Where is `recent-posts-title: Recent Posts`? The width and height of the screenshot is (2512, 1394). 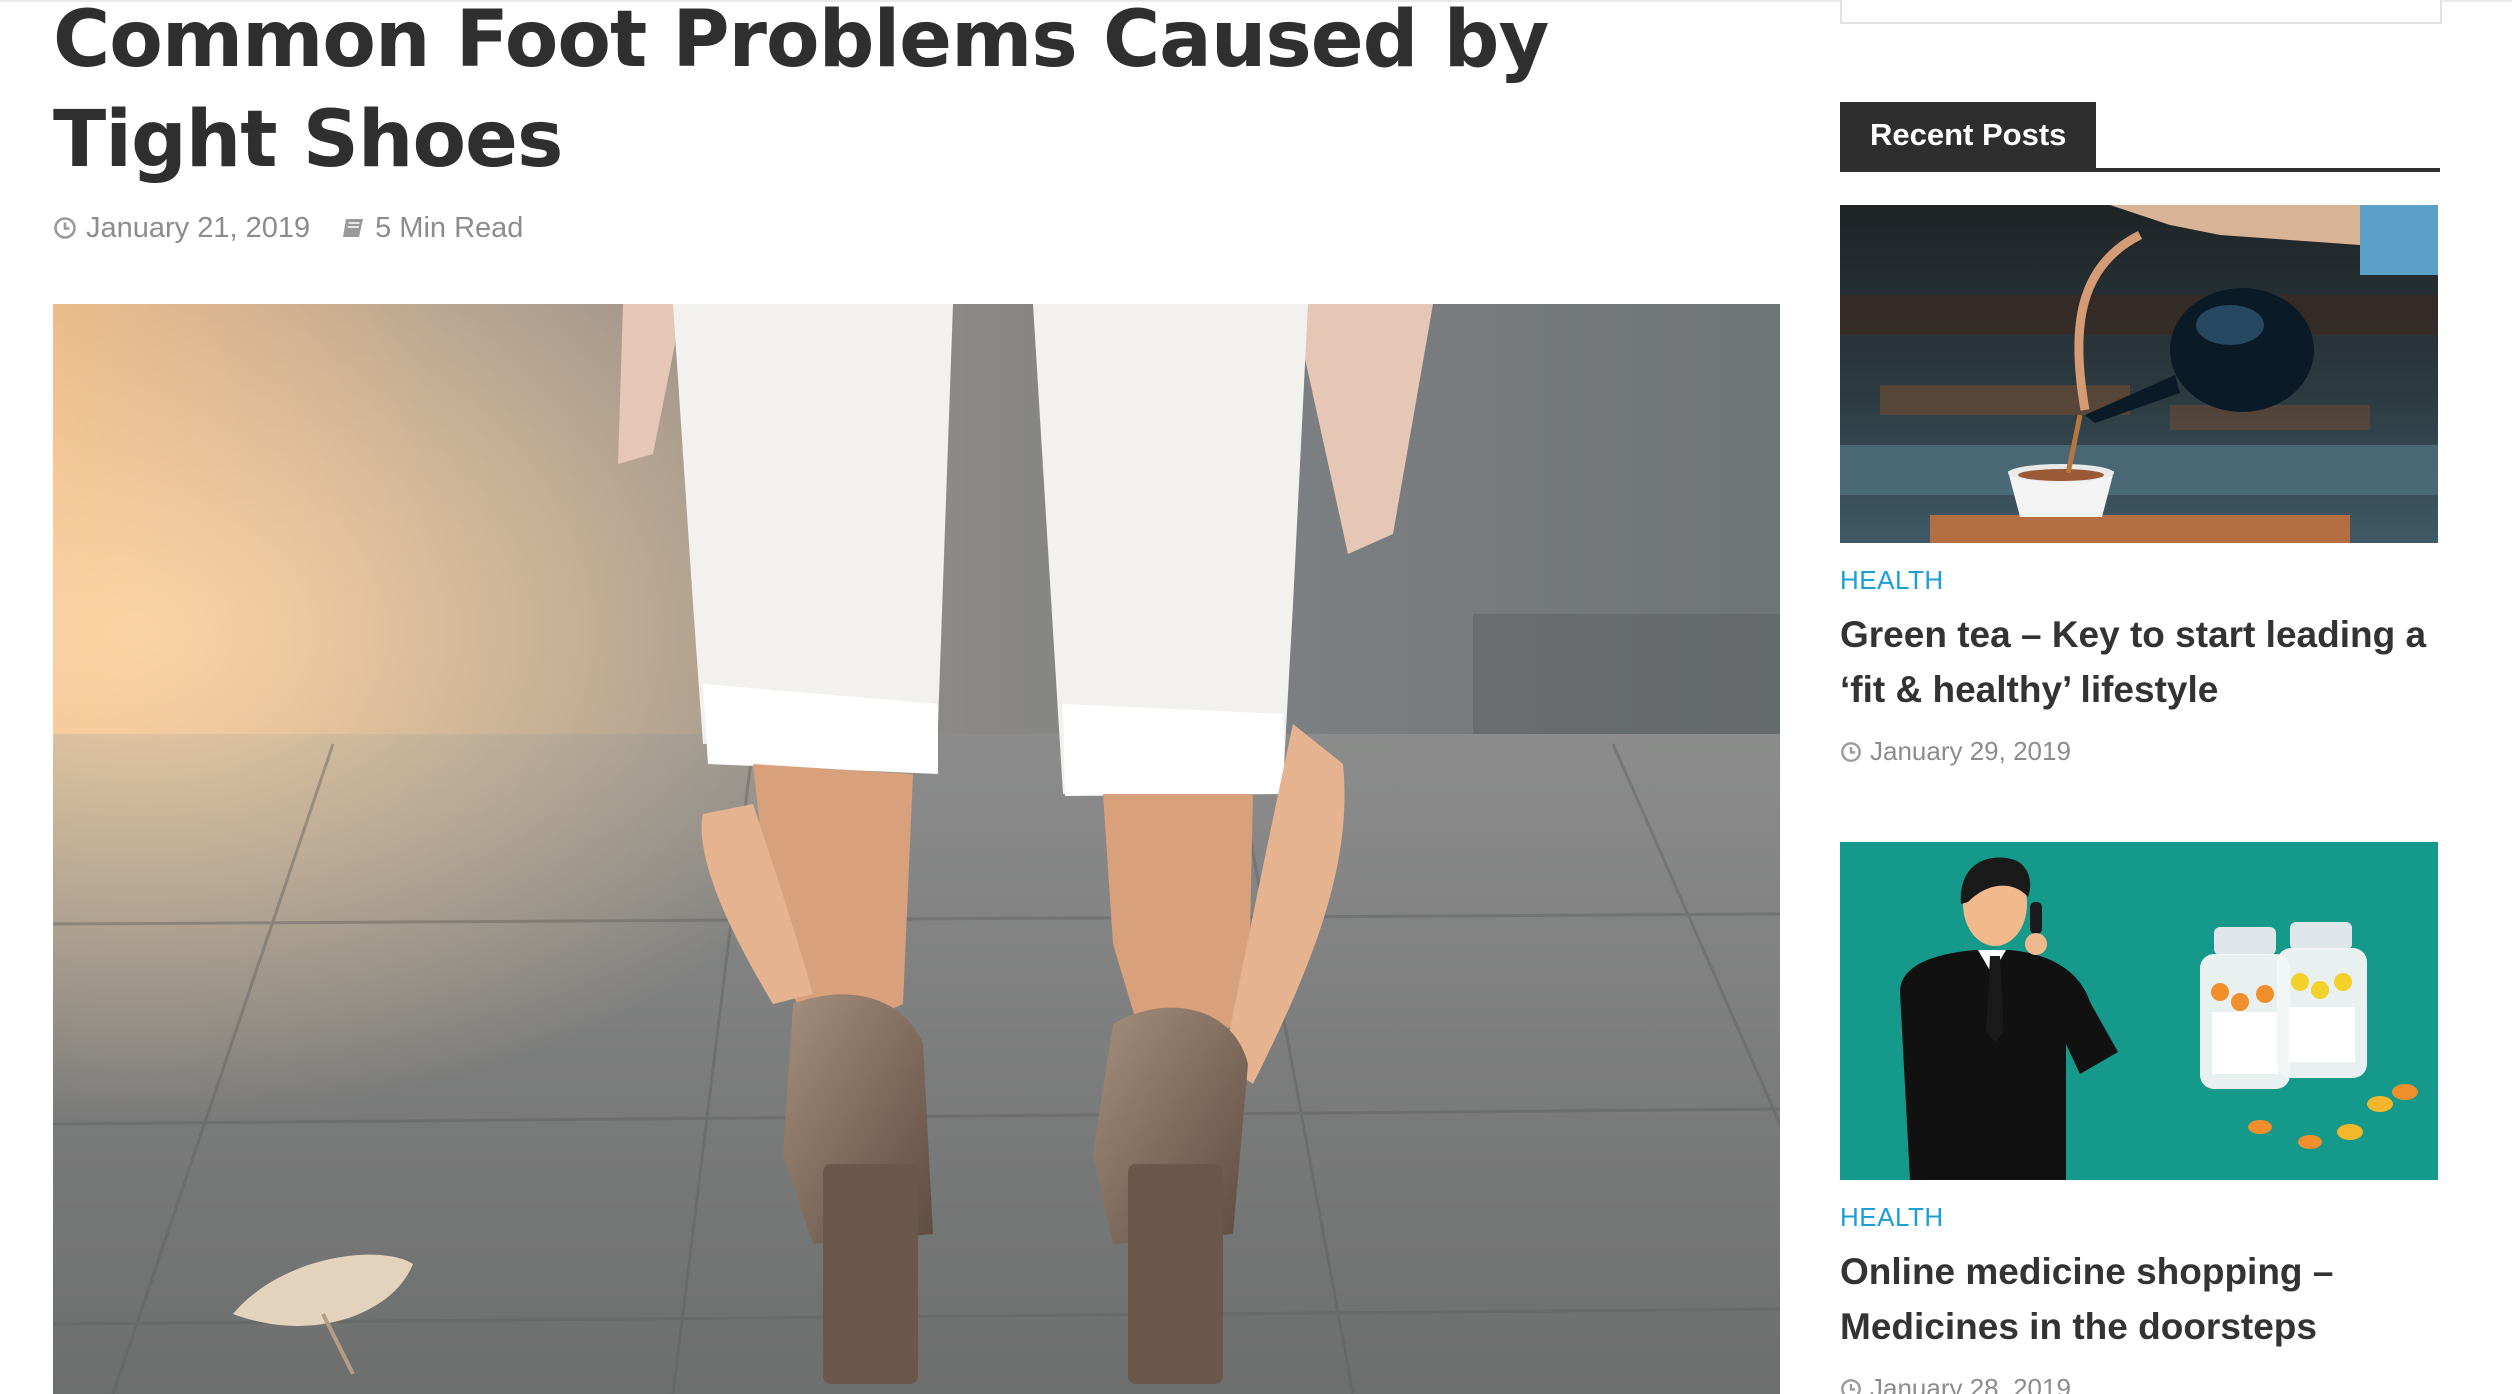
recent-posts-title: Recent Posts is located at coordinates (1968, 135).